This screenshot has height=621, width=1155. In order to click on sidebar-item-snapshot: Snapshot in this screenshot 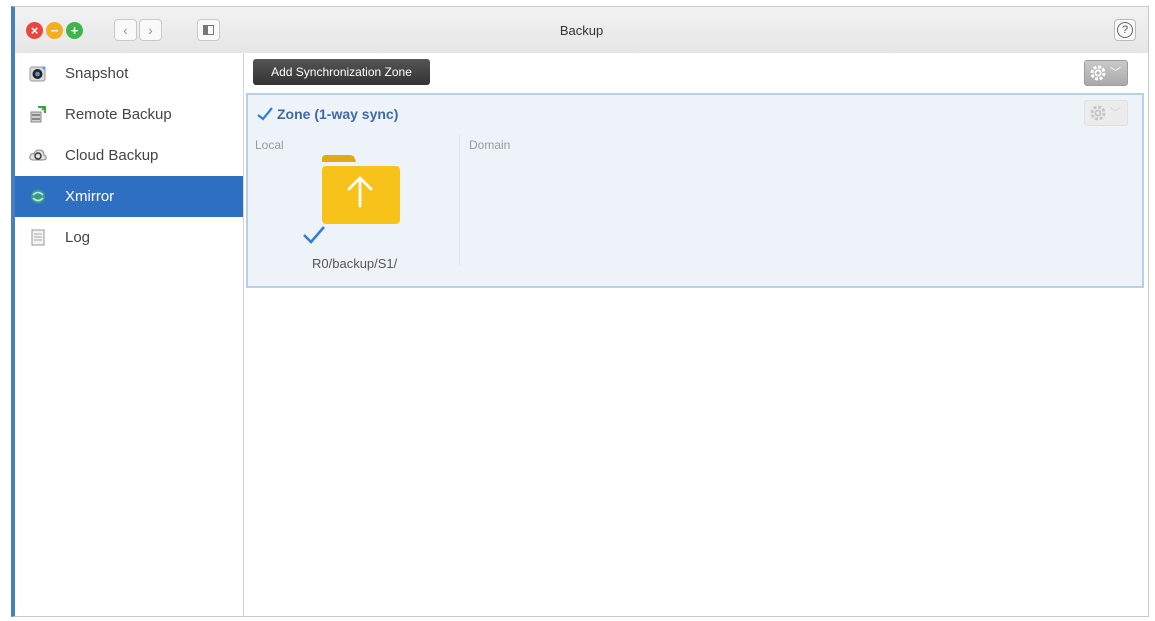, I will do `click(129, 73)`.